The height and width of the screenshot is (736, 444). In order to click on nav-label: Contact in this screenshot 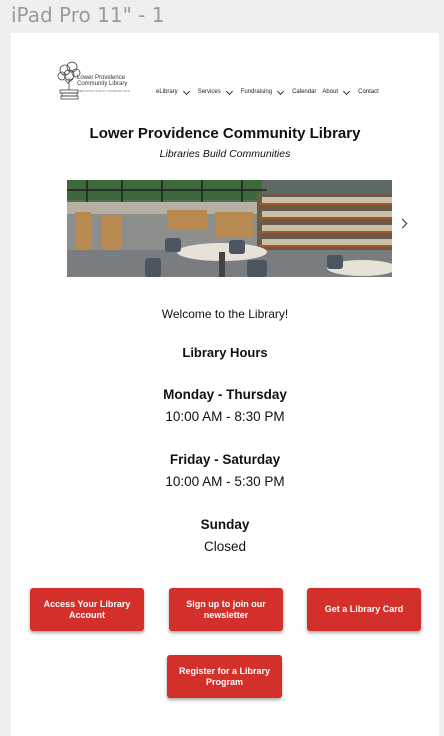, I will do `click(368, 92)`.